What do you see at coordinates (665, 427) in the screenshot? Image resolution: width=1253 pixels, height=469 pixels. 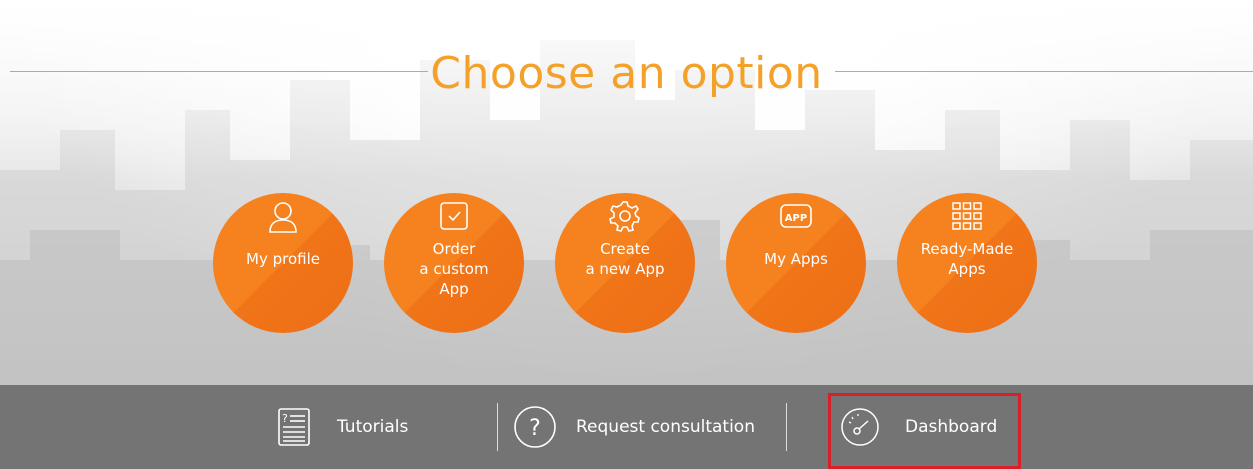 I see `request-consultation-label: Request consultation` at bounding box center [665, 427].